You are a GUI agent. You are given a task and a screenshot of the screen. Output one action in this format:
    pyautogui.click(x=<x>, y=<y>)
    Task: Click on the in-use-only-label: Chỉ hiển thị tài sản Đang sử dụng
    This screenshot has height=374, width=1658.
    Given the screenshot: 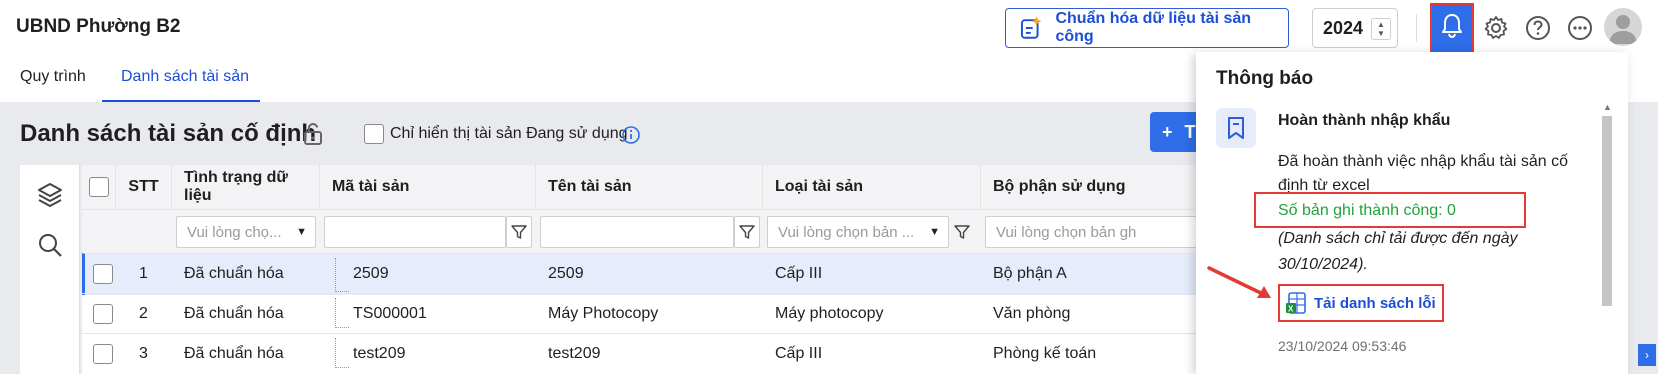 What is the action you would take?
    pyautogui.click(x=509, y=133)
    